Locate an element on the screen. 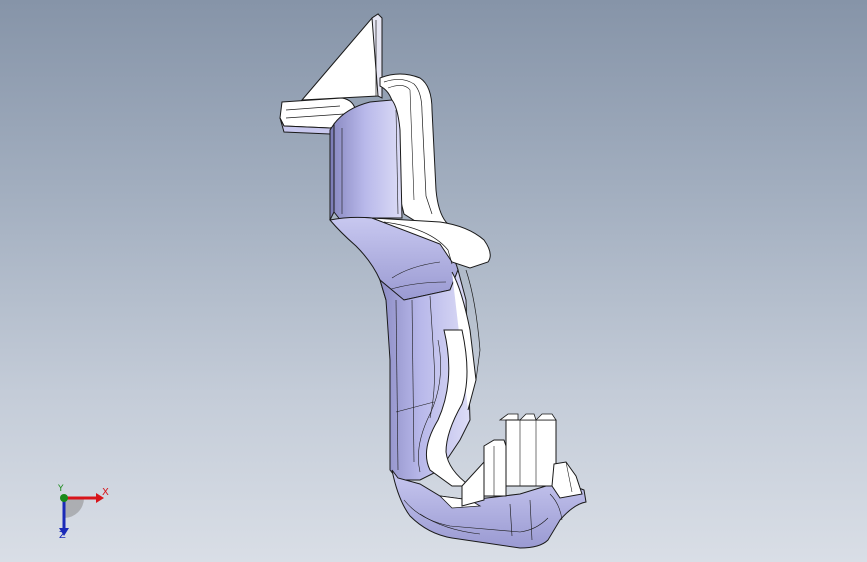  x-axis-label: X is located at coordinates (105, 492).